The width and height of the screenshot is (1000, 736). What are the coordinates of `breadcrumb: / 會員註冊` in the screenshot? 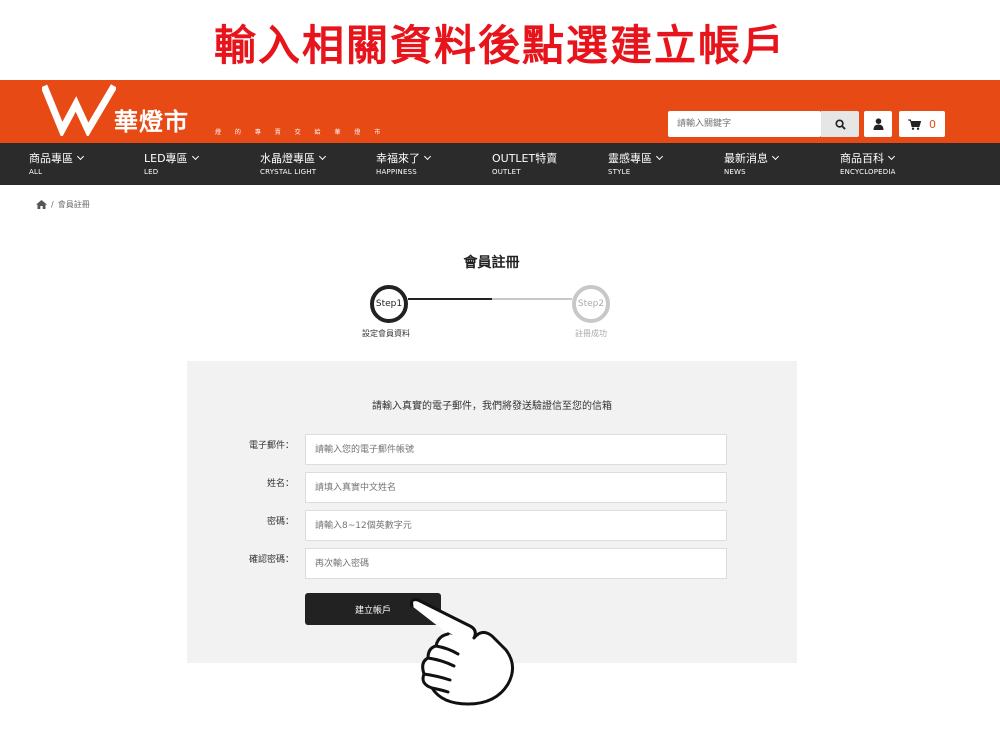 It's located at (63, 204).